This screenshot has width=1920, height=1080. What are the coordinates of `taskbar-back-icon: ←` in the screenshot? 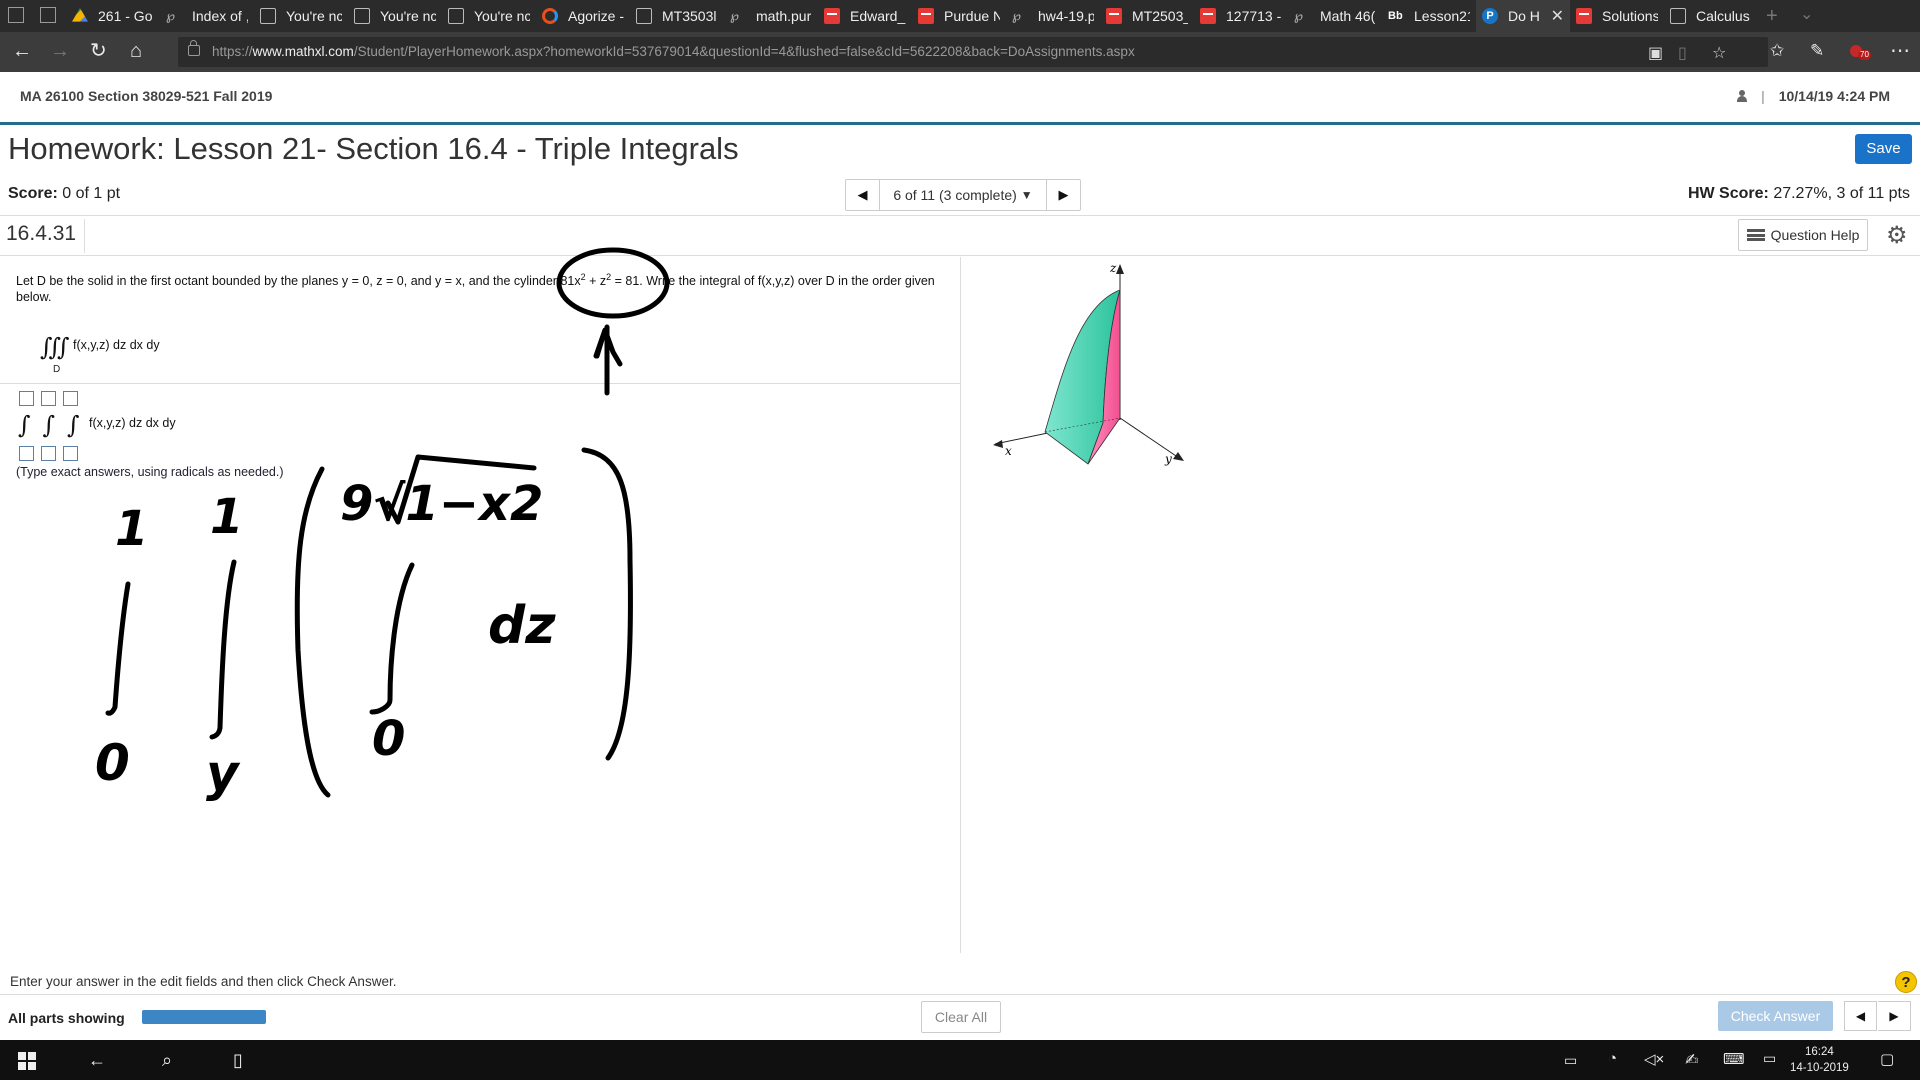 It's located at (97, 1060).